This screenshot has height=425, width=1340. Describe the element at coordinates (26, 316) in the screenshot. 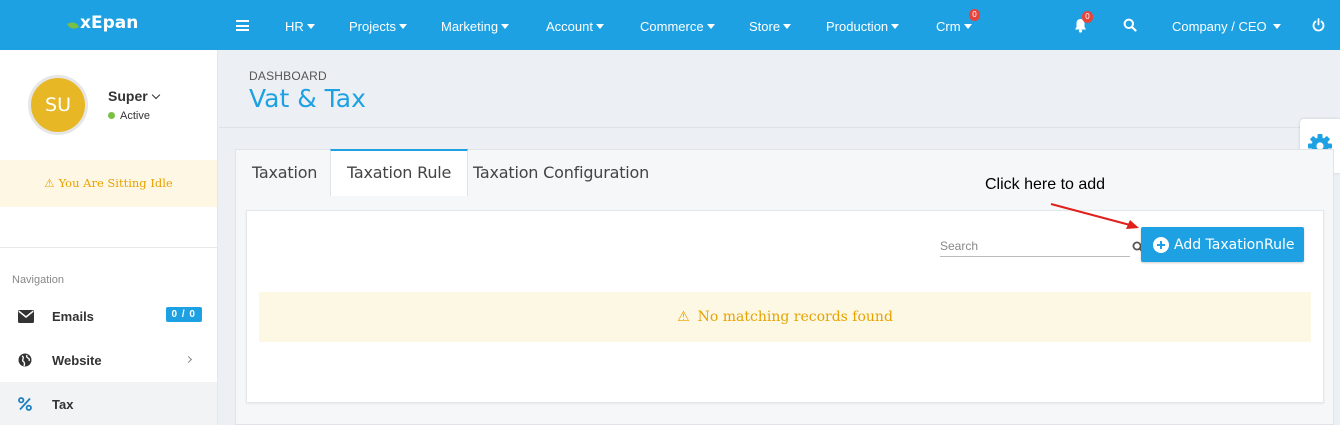

I see `envelope-icon` at that location.